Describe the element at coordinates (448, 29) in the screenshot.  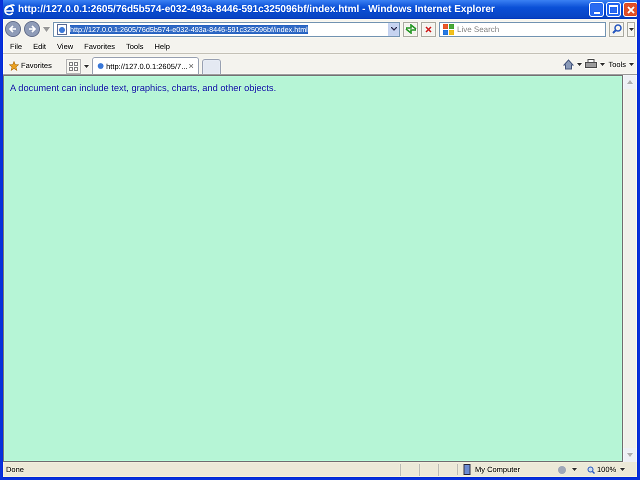
I see `windows-flag-icon` at that location.